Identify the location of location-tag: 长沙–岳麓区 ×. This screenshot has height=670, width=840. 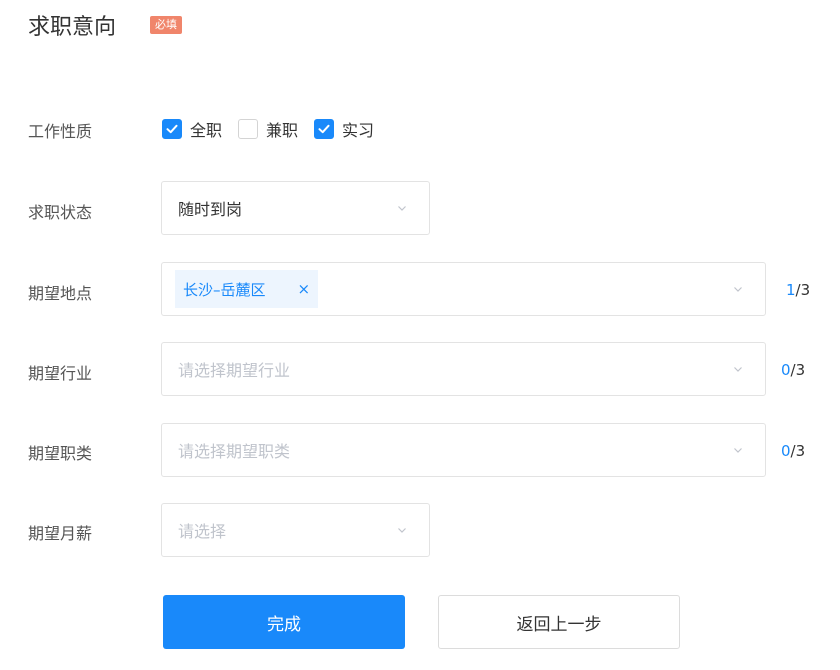
(247, 289).